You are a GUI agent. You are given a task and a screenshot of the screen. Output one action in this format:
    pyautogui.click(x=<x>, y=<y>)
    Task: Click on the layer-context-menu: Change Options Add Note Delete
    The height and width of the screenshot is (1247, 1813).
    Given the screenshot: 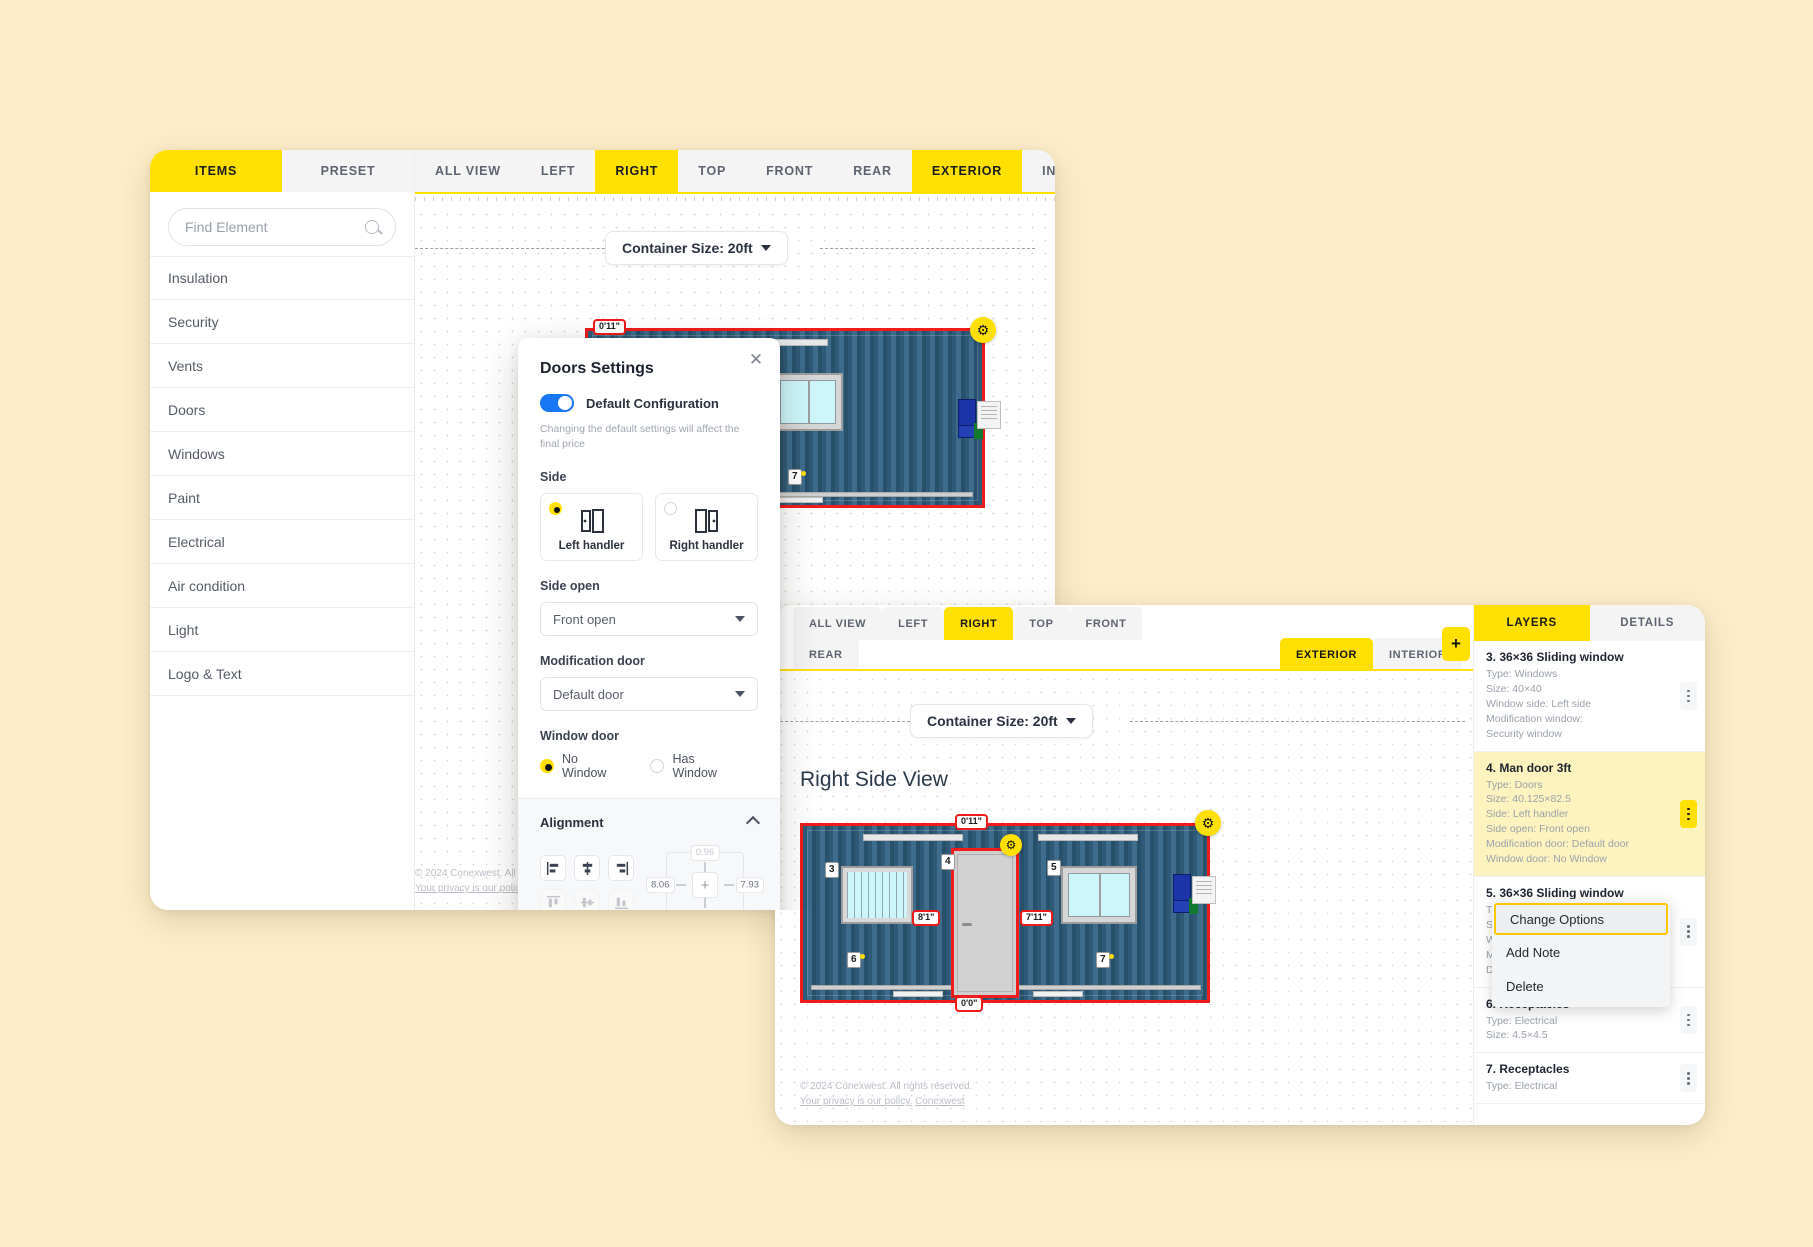 What is the action you would take?
    pyautogui.click(x=1581, y=953)
    